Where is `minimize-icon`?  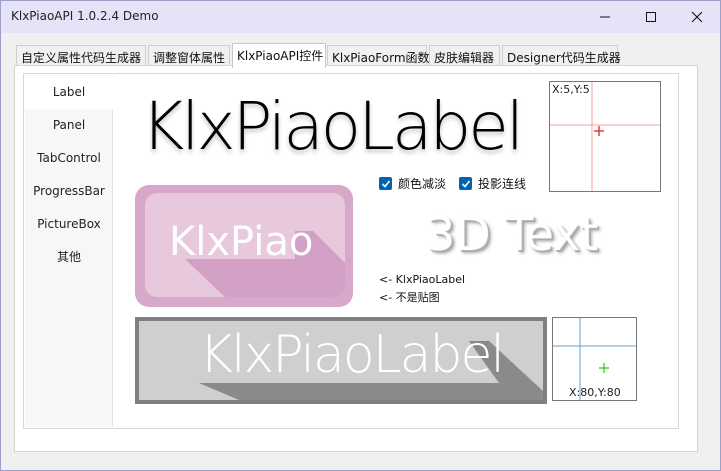
minimize-icon is located at coordinates (605, 17).